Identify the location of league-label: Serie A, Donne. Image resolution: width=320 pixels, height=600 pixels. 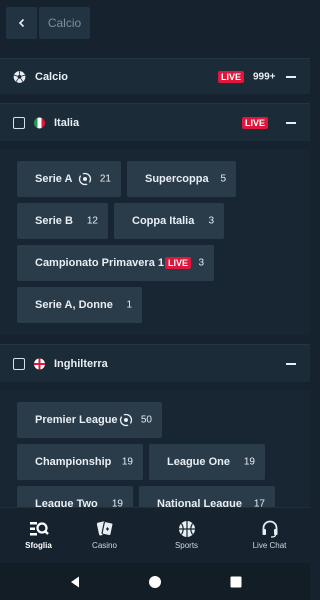
(74, 305).